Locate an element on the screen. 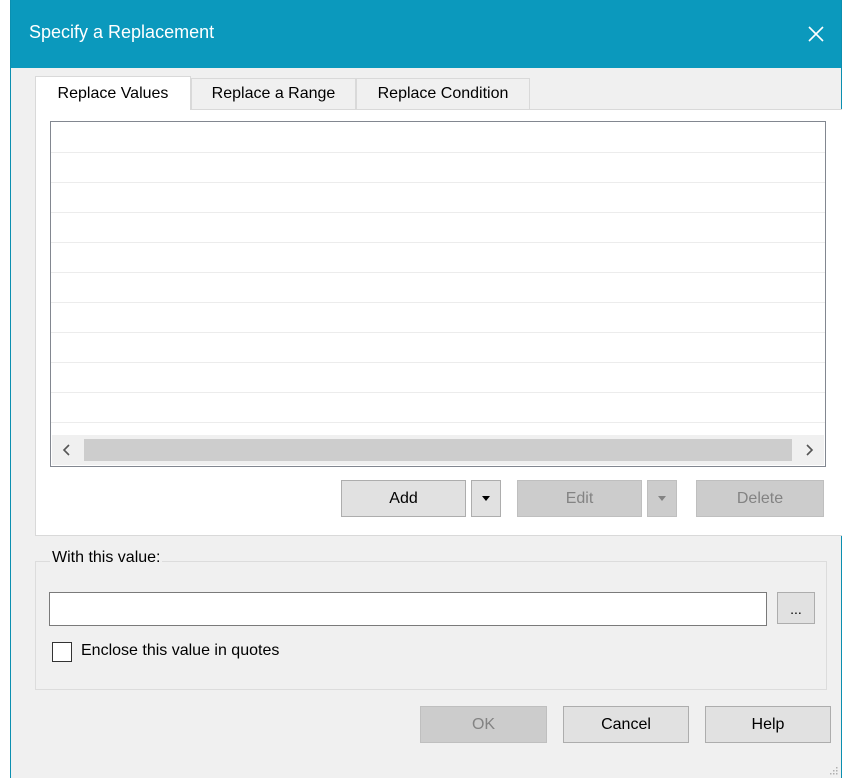  ok-button: OK is located at coordinates (483, 724).